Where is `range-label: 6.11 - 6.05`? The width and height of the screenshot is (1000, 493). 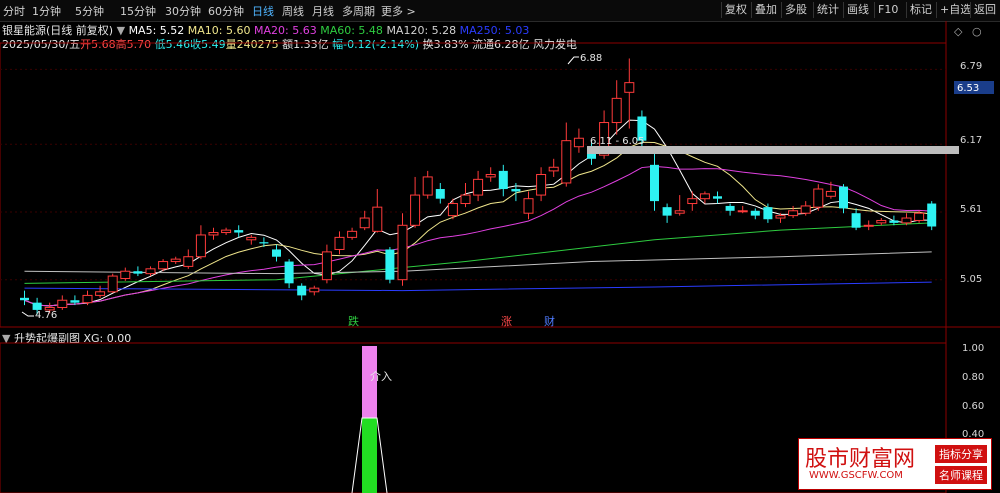 range-label: 6.11 - 6.05 is located at coordinates (617, 141).